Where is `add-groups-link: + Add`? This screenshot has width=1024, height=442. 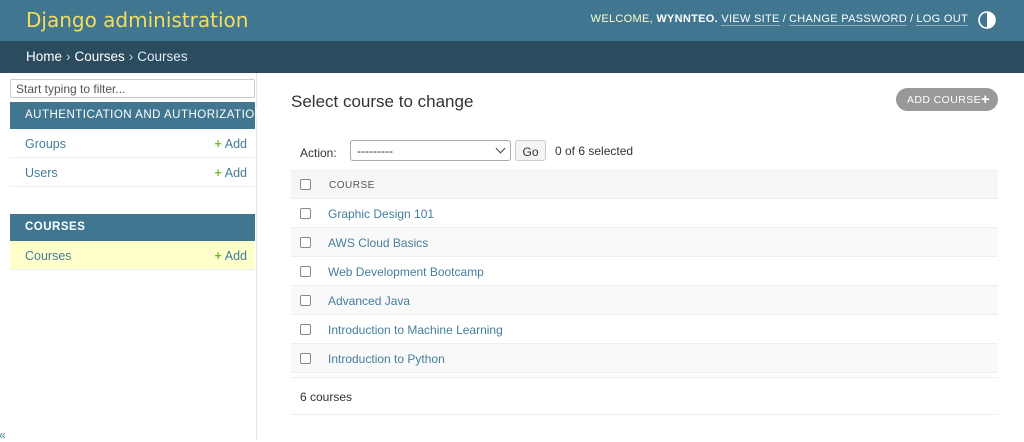
add-groups-link: + Add is located at coordinates (230, 144).